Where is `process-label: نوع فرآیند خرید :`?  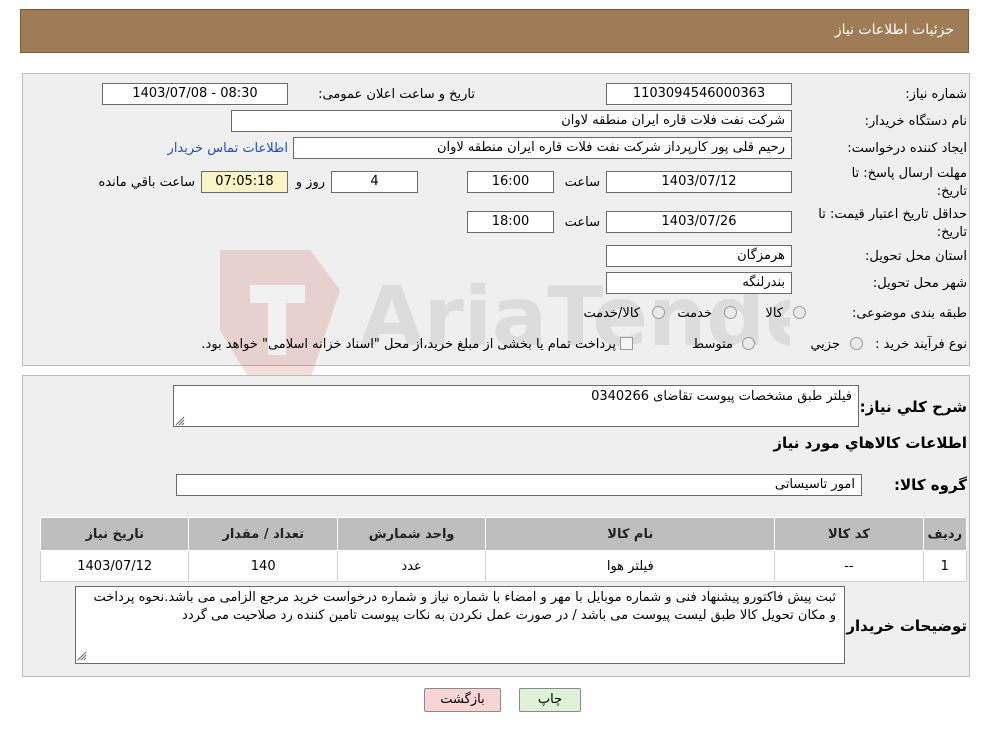 process-label: نوع فرآیند خرید : is located at coordinates (921, 344).